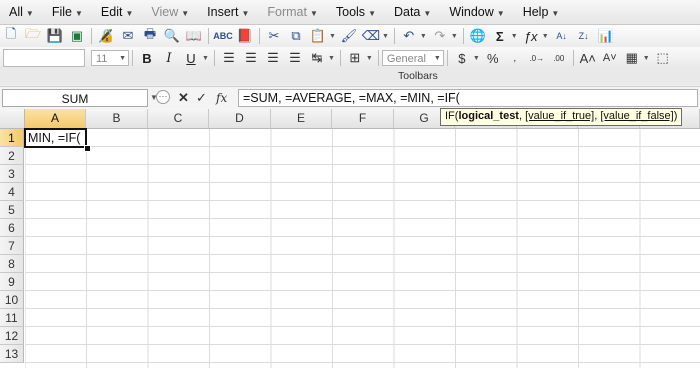 The height and width of the screenshot is (368, 700). I want to click on column-header-a: A, so click(55, 118).